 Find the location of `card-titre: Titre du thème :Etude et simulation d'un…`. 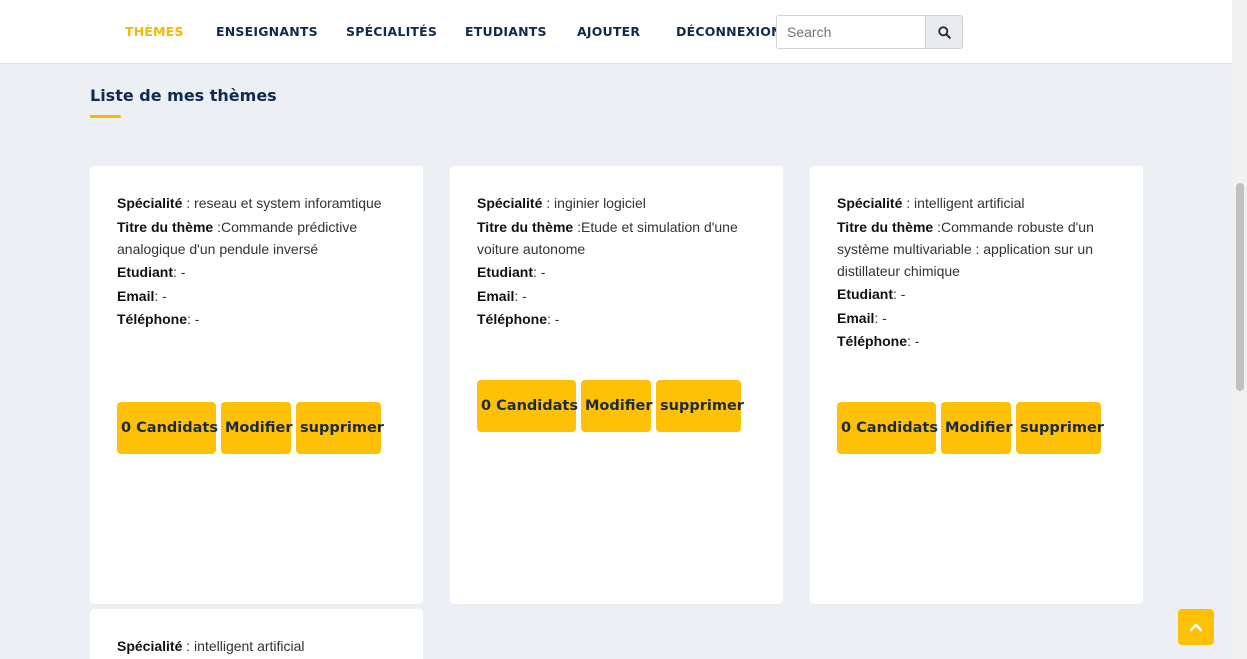

card-titre: Titre du thème :Etude et simulation d'un… is located at coordinates (619, 238).